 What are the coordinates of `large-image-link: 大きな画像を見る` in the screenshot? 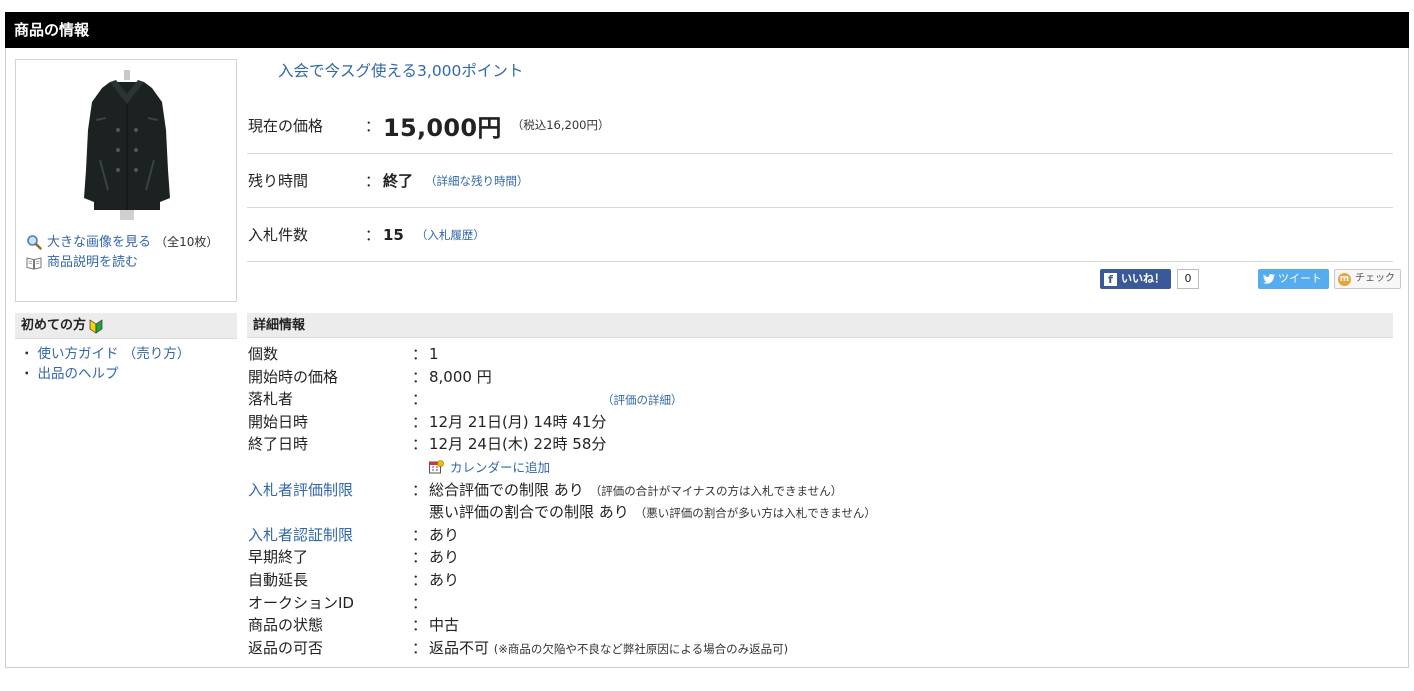 It's located at (99, 242).